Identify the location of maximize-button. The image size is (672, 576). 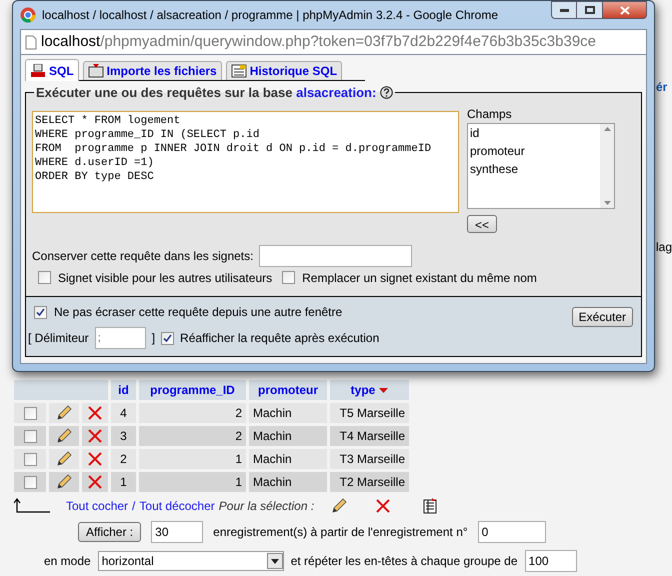
(590, 10).